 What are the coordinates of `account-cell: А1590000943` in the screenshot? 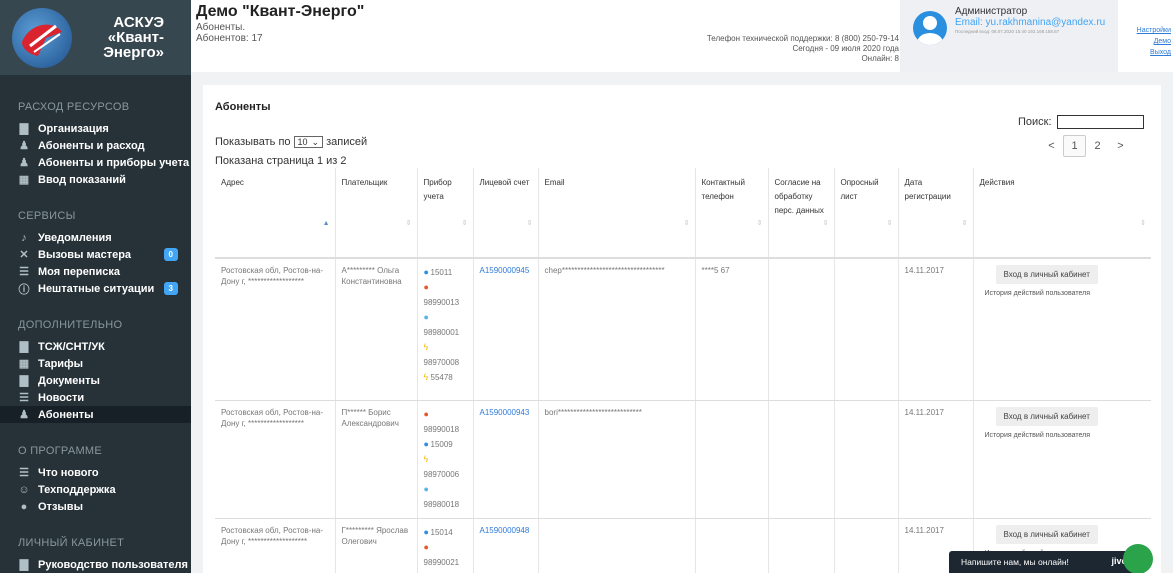 It's located at (506, 459).